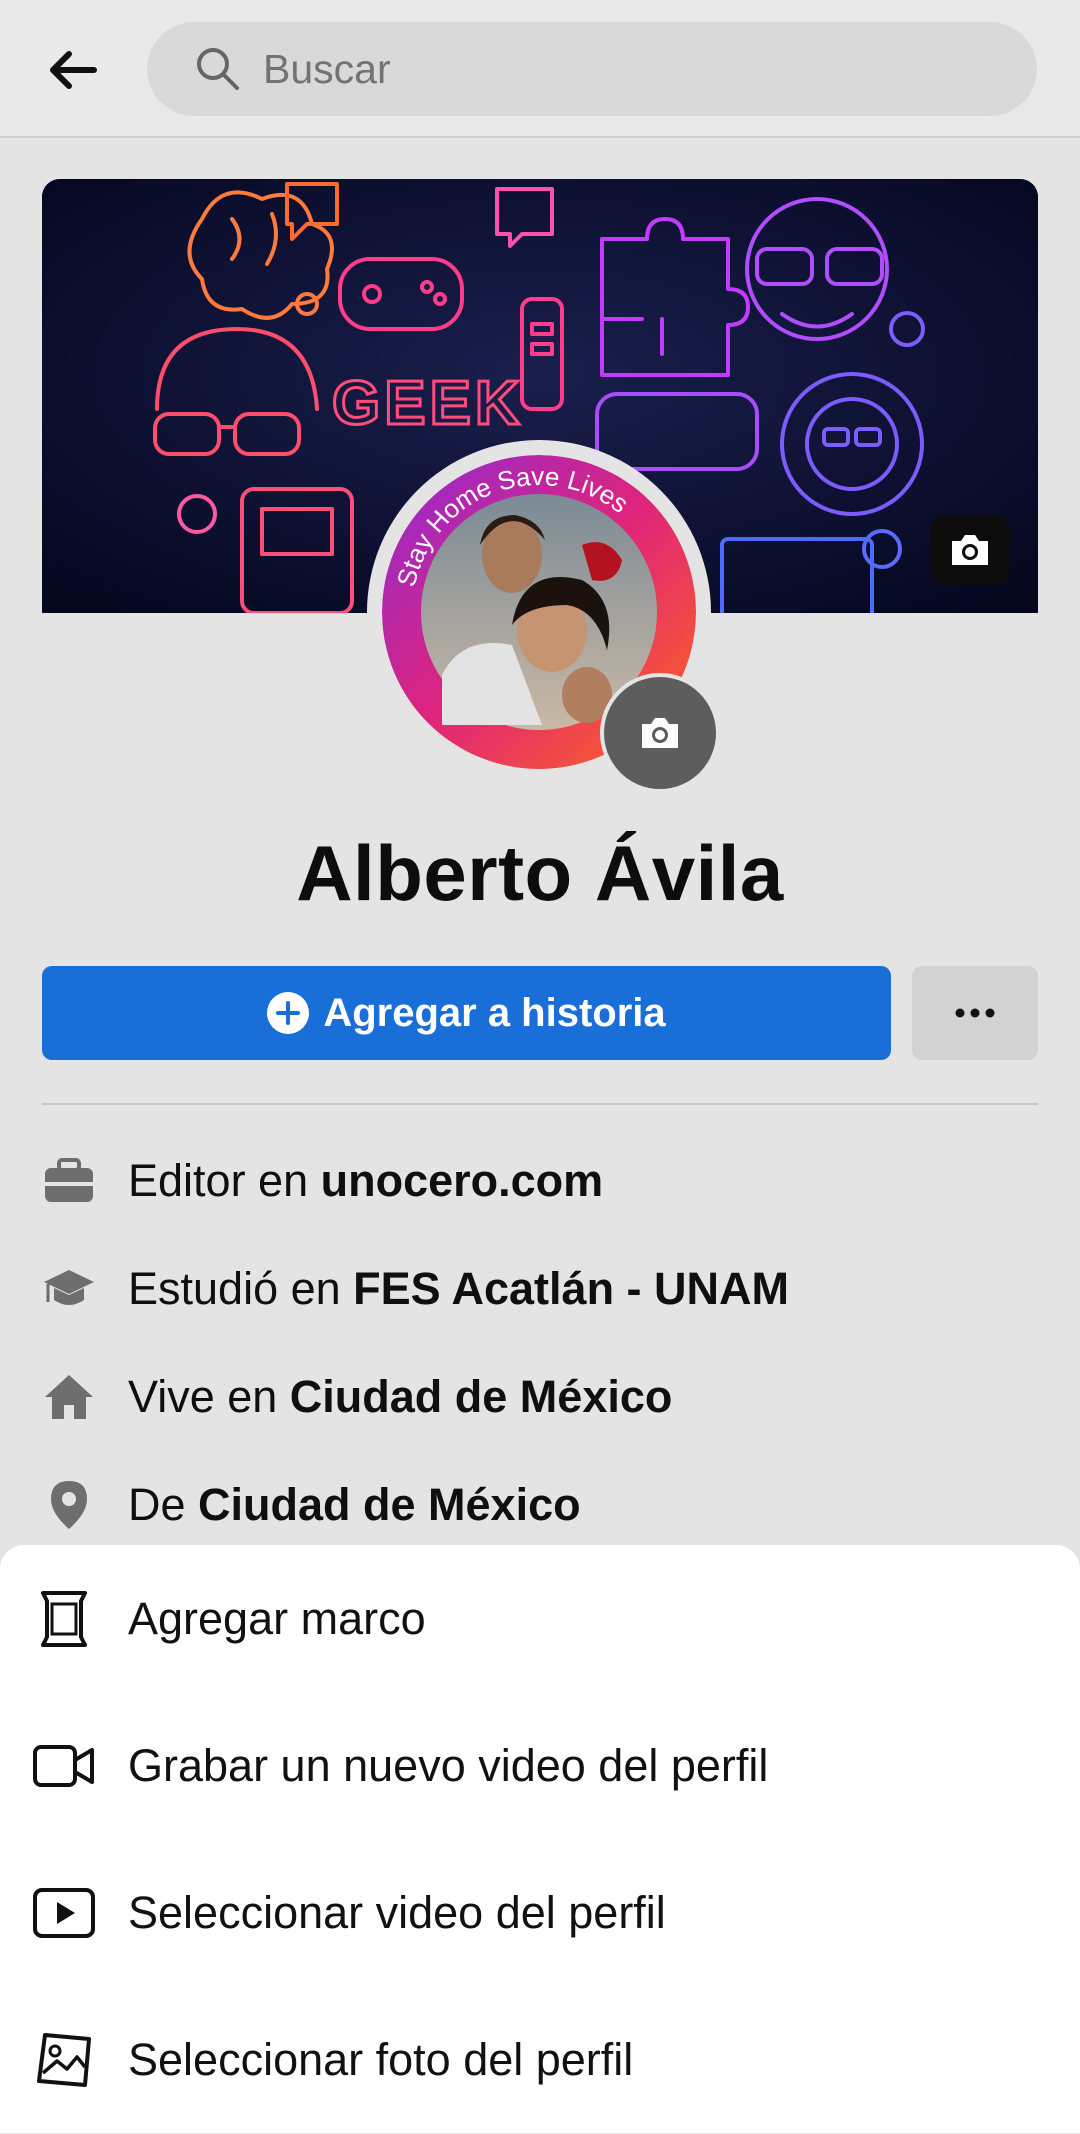 This screenshot has height=2134, width=1080. I want to click on top-bar, so click(540, 69).